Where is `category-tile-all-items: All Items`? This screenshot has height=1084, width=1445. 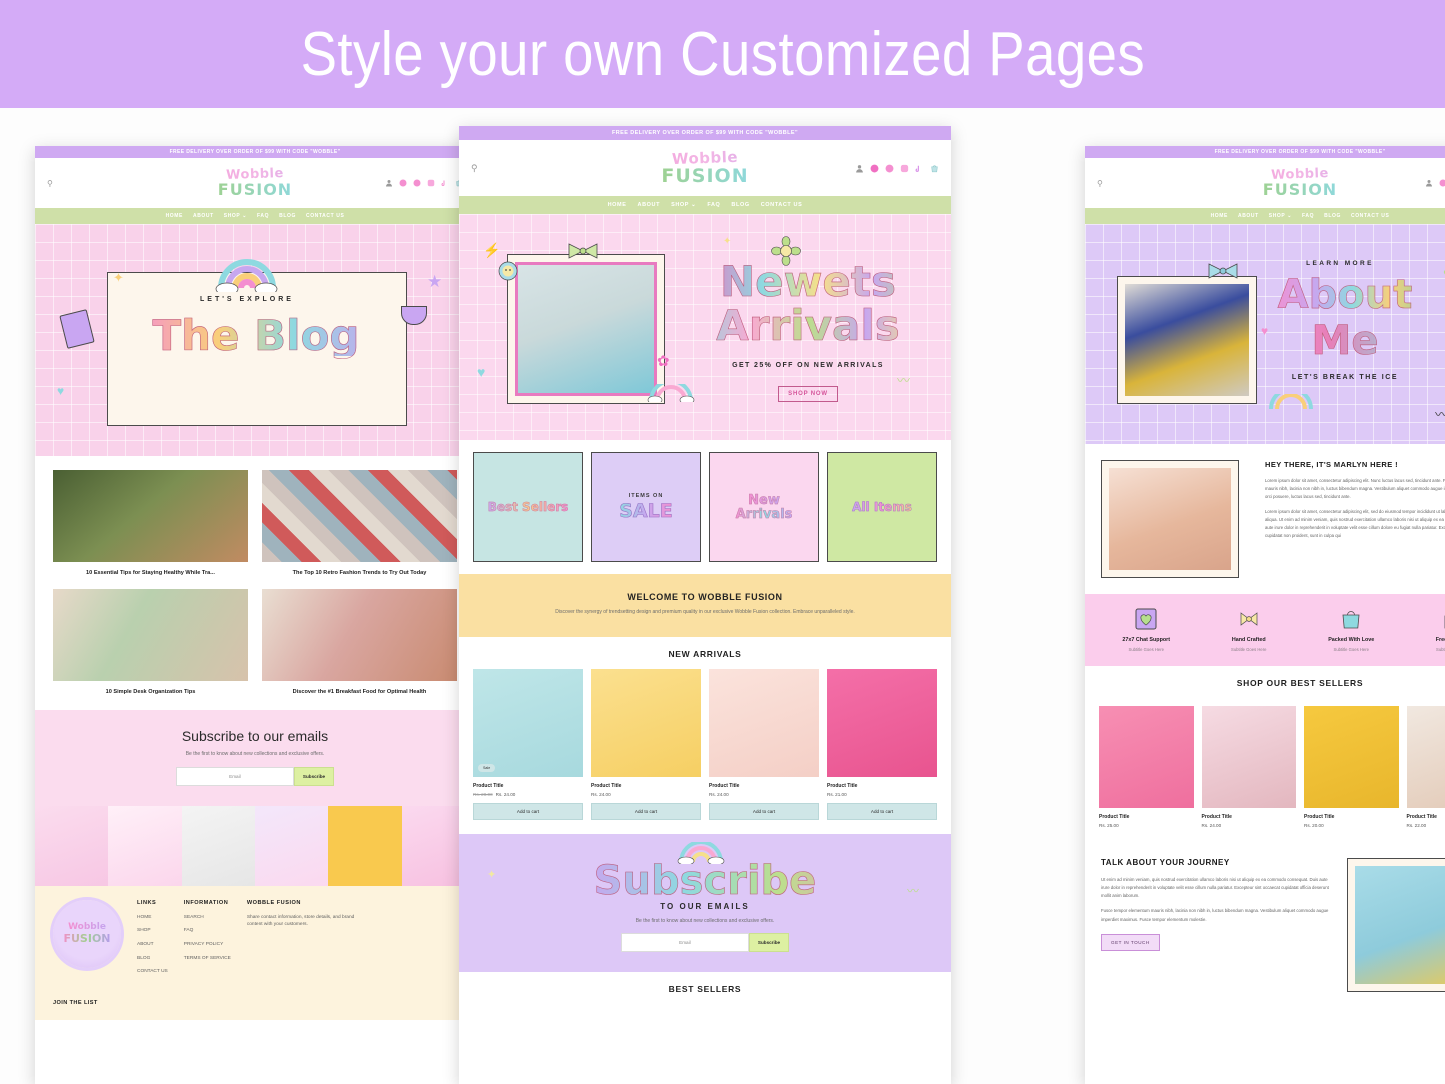 category-tile-all-items: All Items is located at coordinates (882, 507).